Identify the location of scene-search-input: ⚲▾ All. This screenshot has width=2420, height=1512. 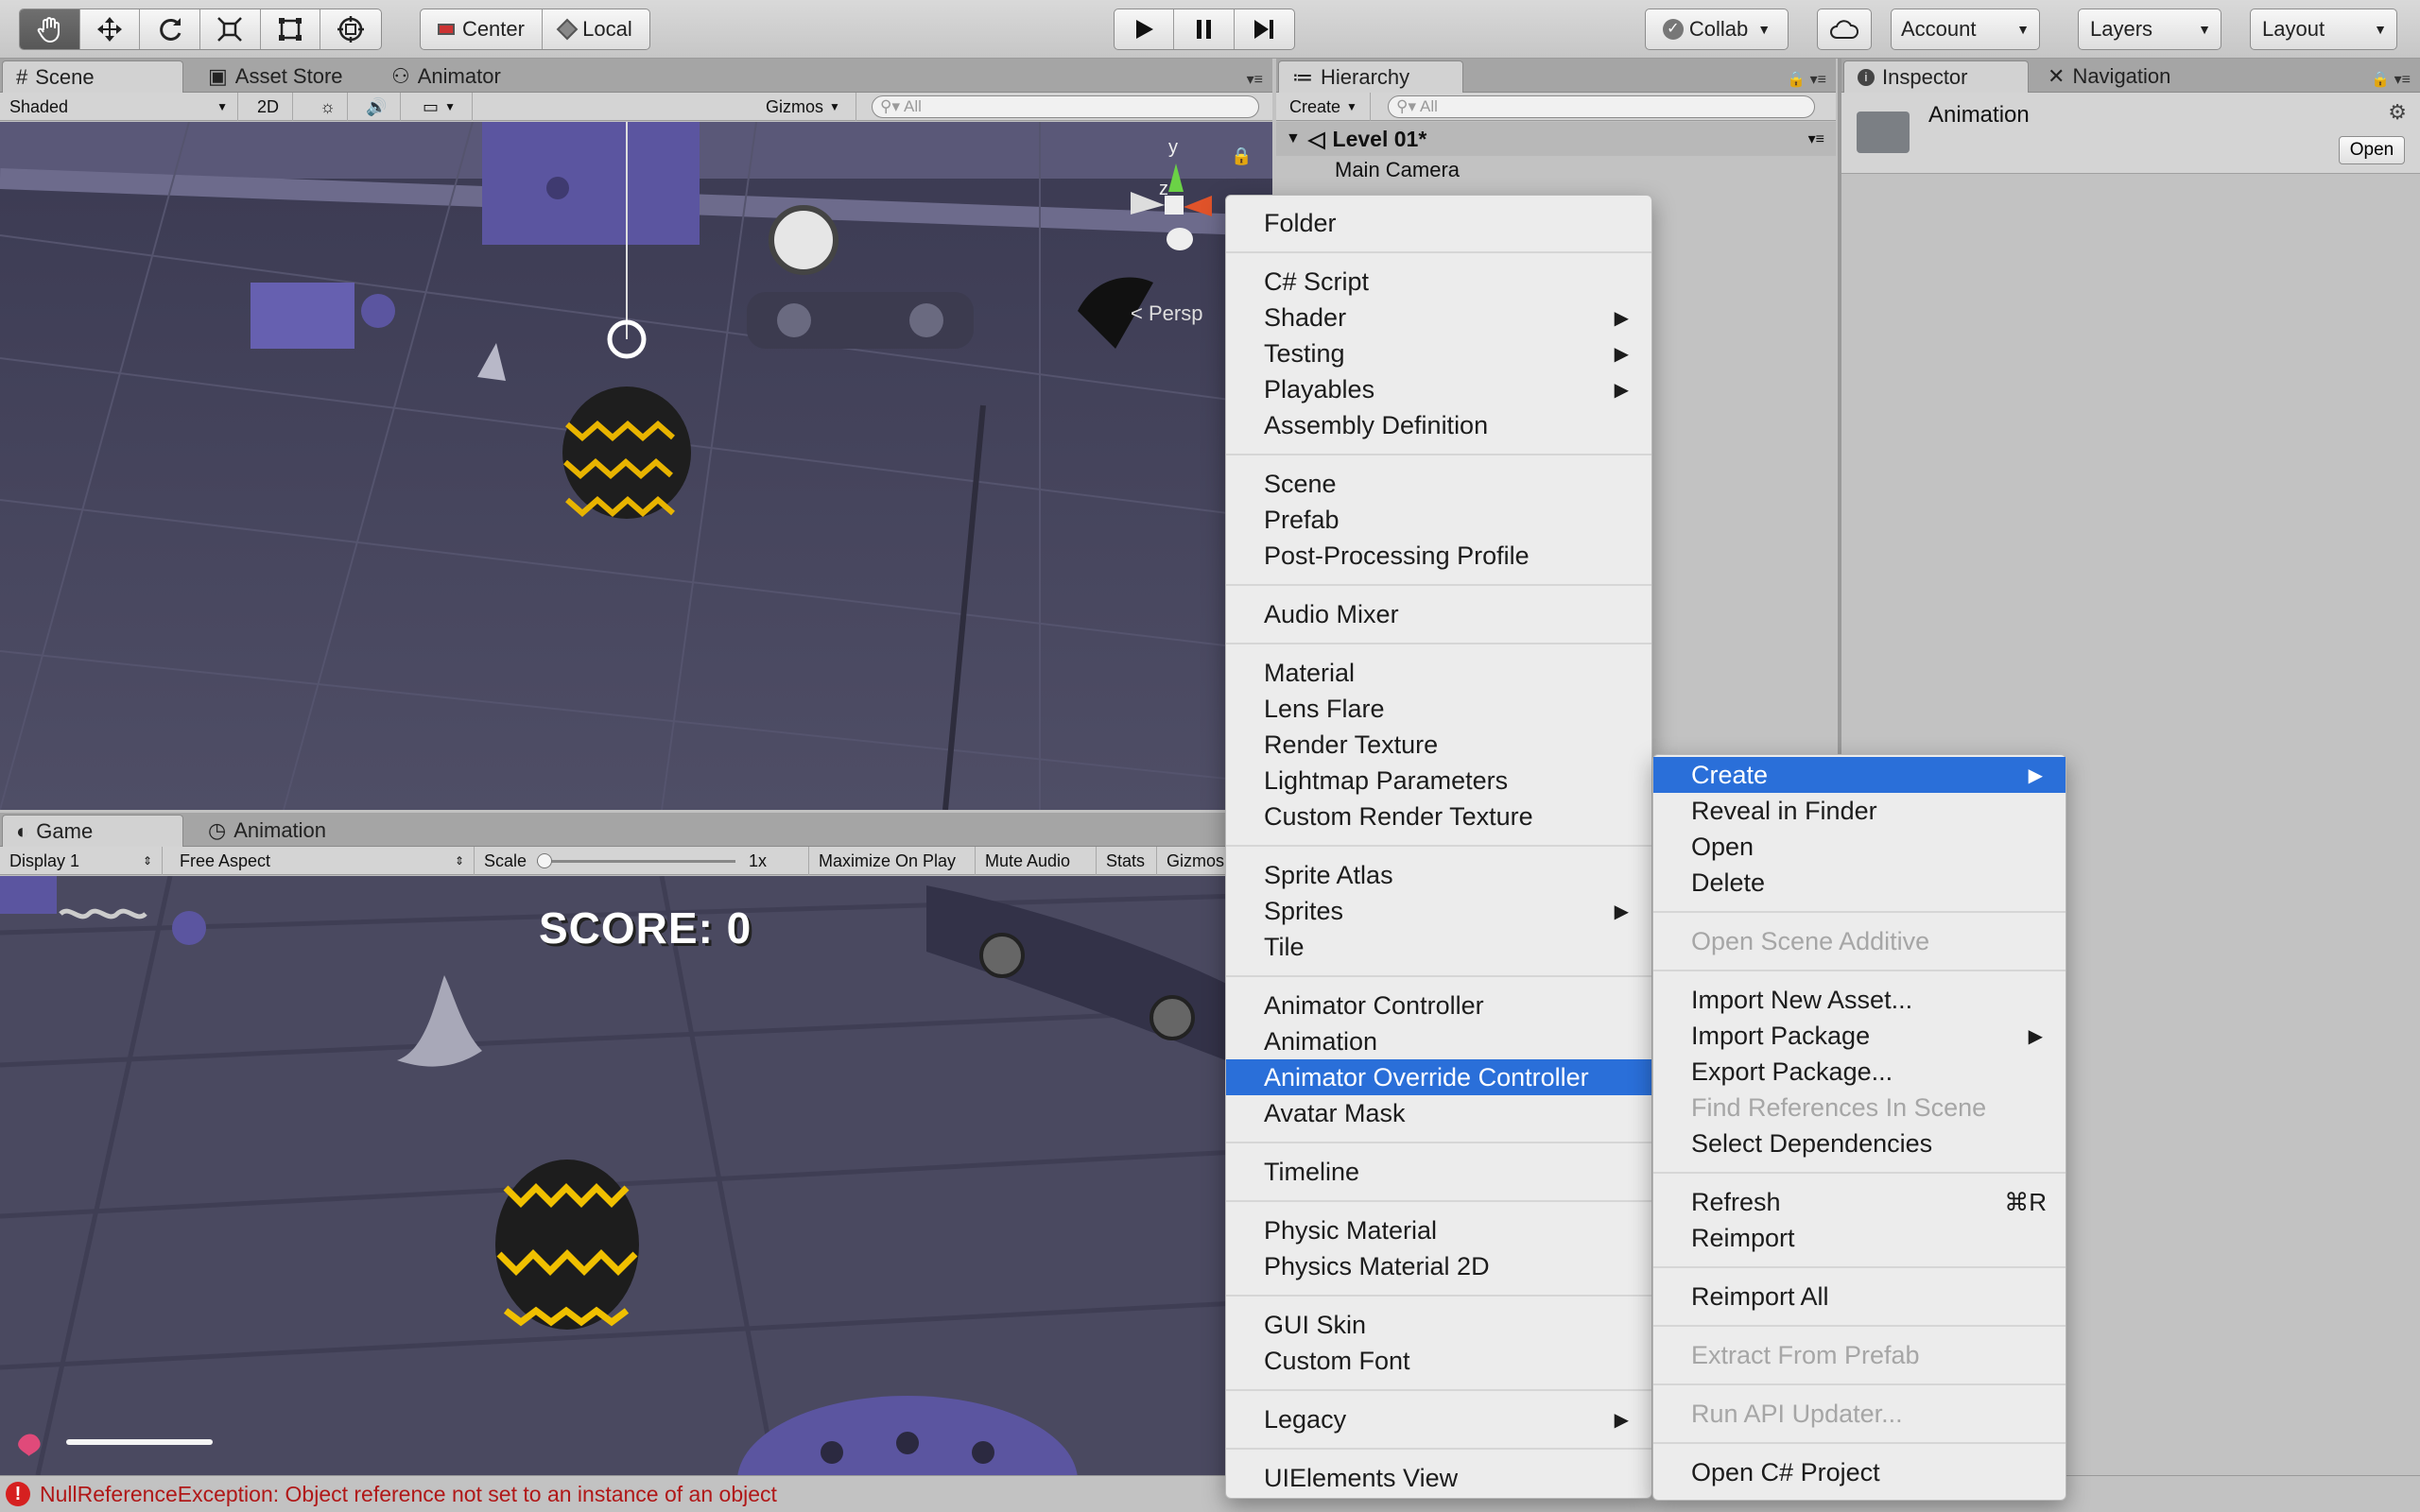
(1065, 106).